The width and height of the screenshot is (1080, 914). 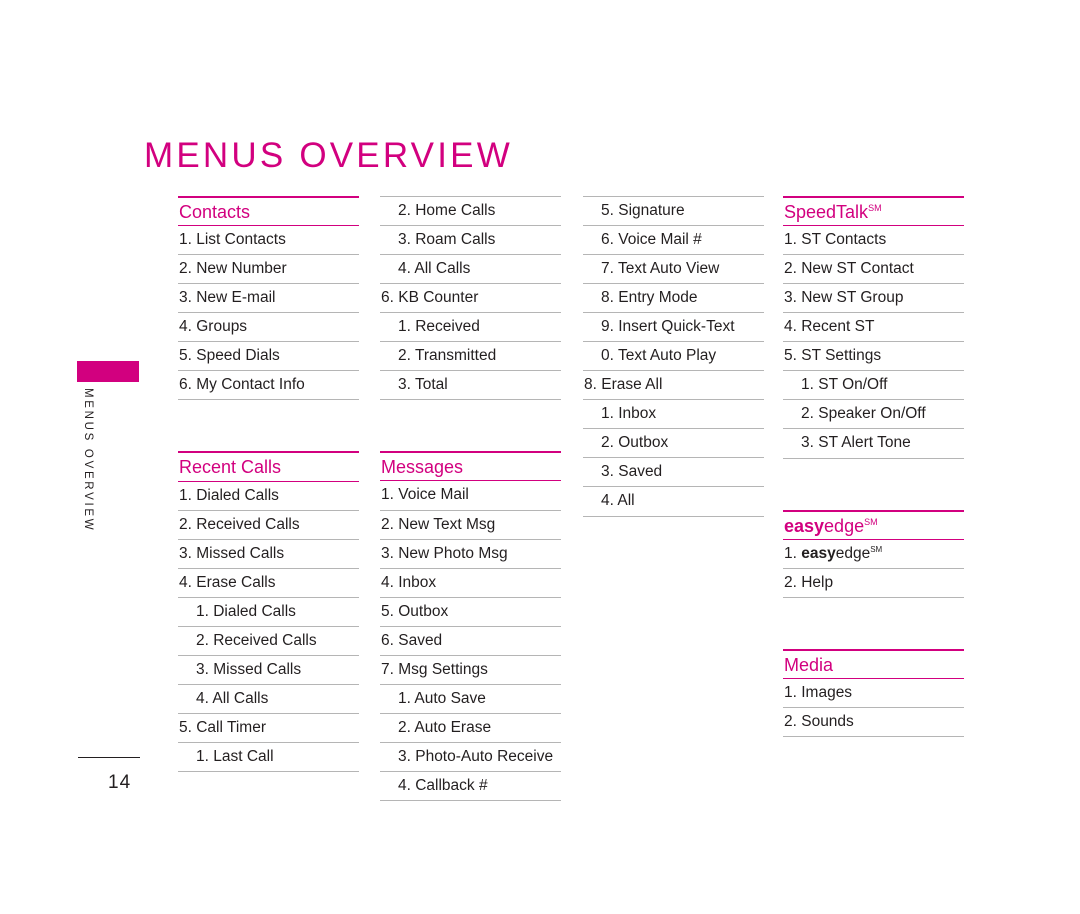 I want to click on menu-item: 1. ST On/Off, so click(x=873, y=385).